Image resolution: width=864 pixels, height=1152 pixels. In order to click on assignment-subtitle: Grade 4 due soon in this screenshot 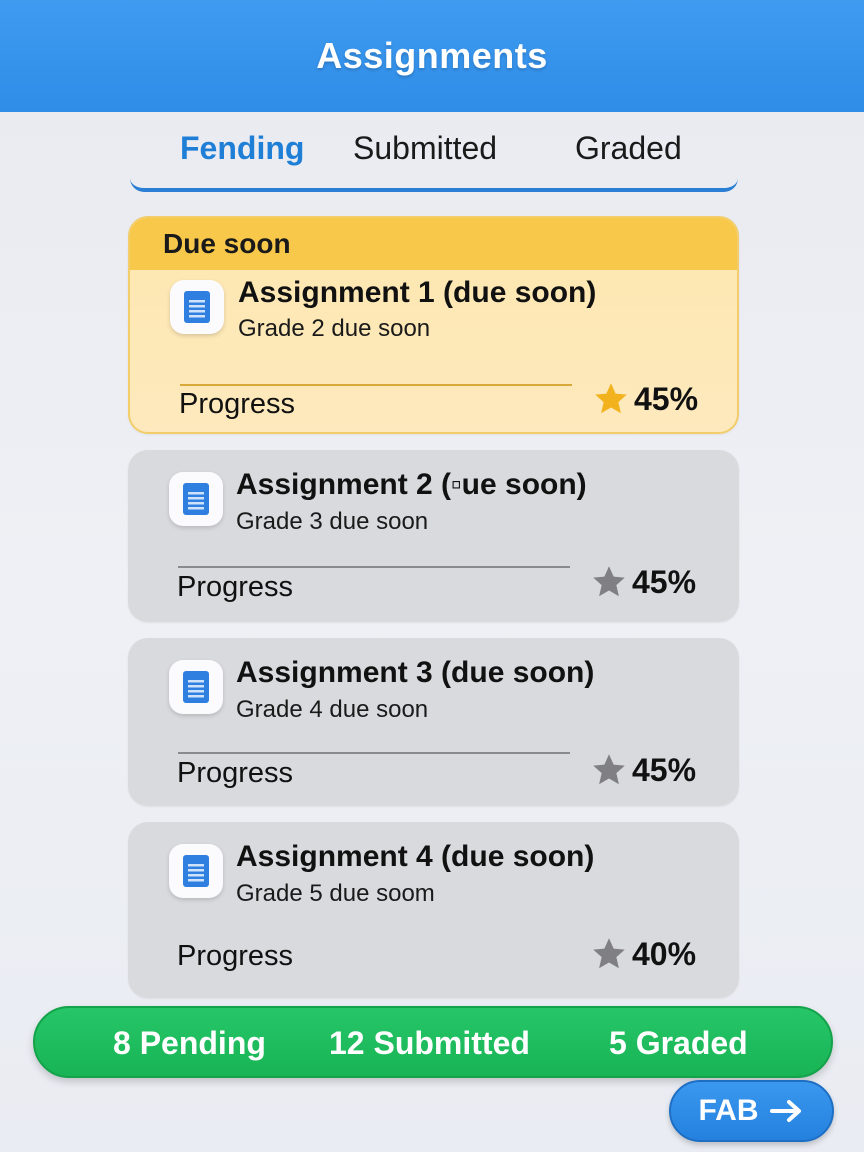, I will do `click(332, 709)`.